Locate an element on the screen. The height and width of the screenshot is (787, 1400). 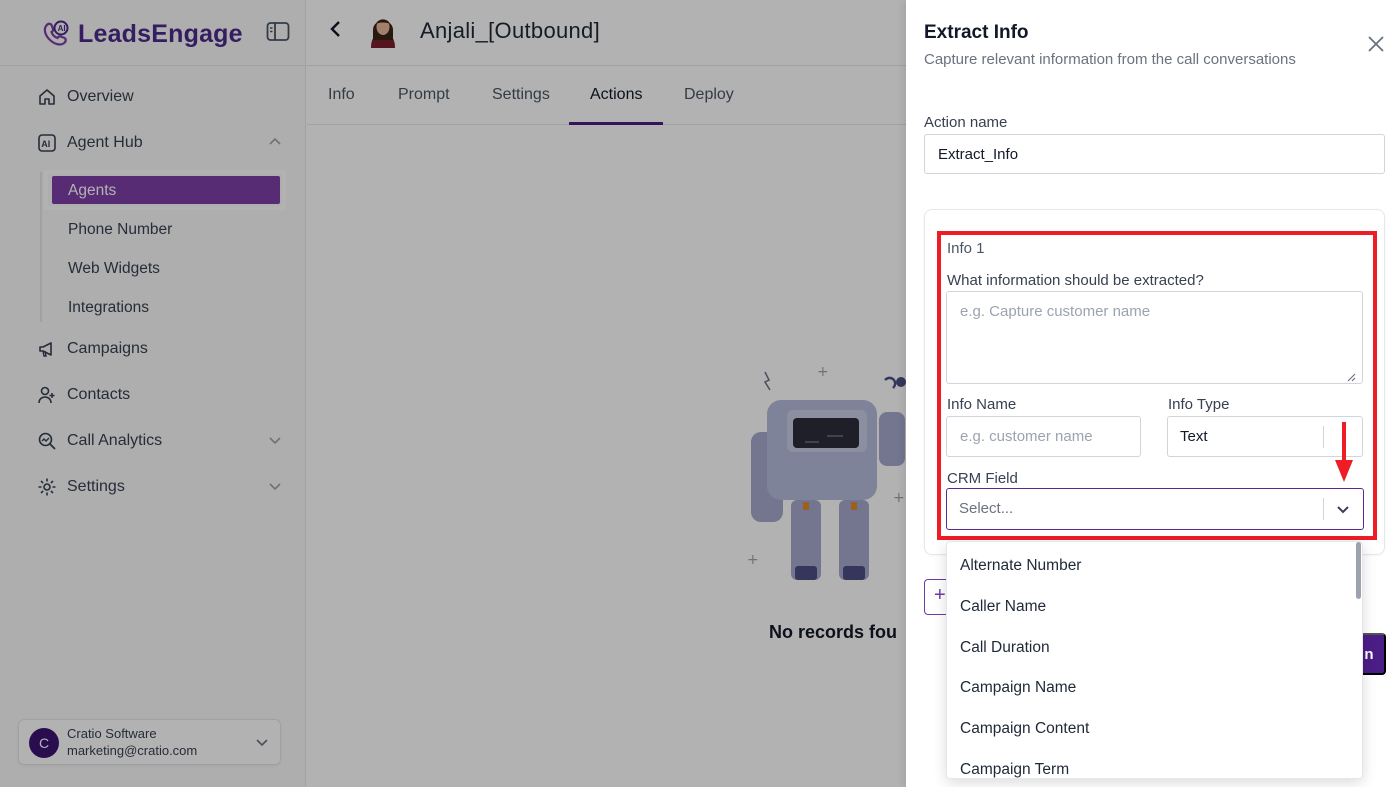
info-question-textarea is located at coordinates (1154, 337).